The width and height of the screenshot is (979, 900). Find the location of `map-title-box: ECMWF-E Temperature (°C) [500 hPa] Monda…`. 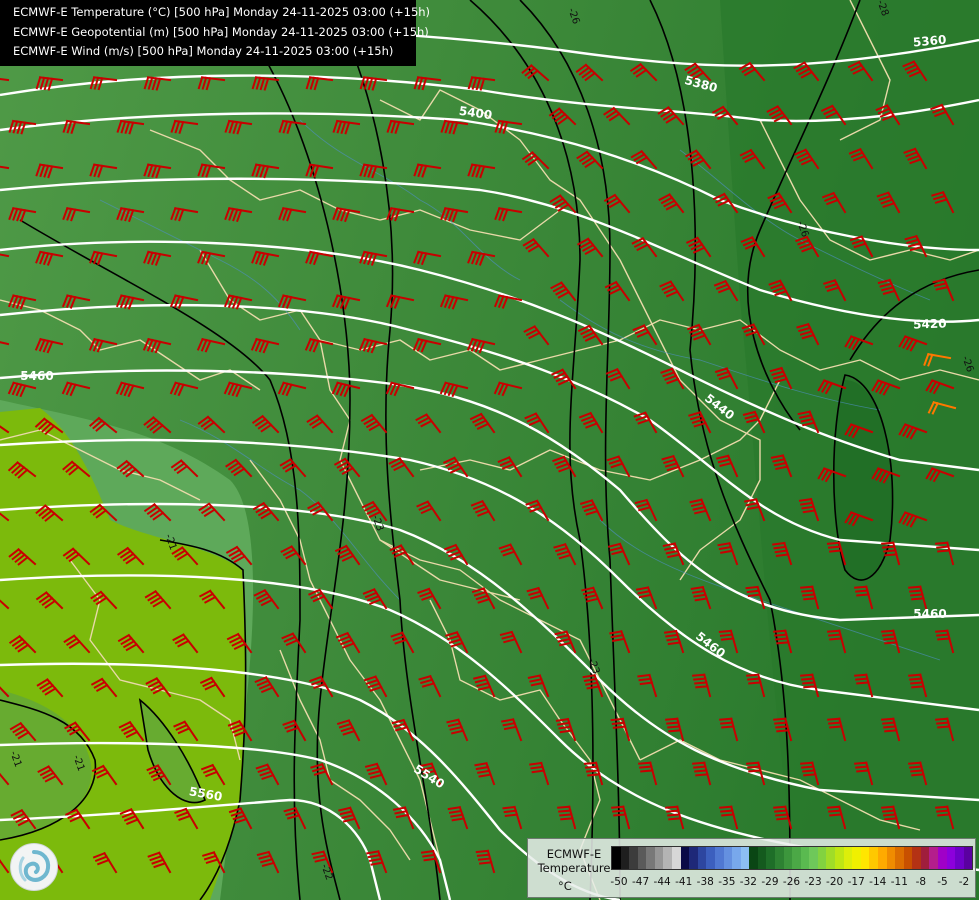

map-title-box: ECMWF-E Temperature (°C) [500 hPa] Monda… is located at coordinates (215, 33).